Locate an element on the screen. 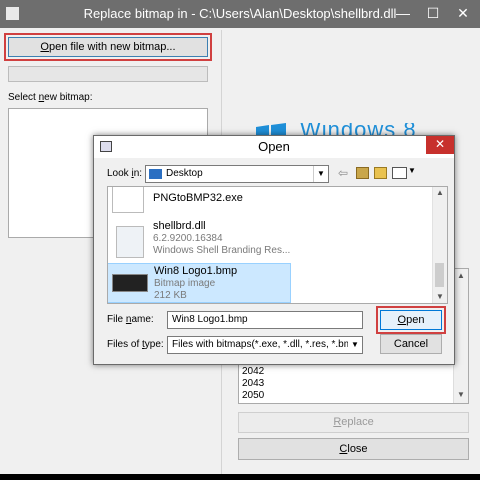  dialog-titlebar: Open ✕ is located at coordinates (274, 147).